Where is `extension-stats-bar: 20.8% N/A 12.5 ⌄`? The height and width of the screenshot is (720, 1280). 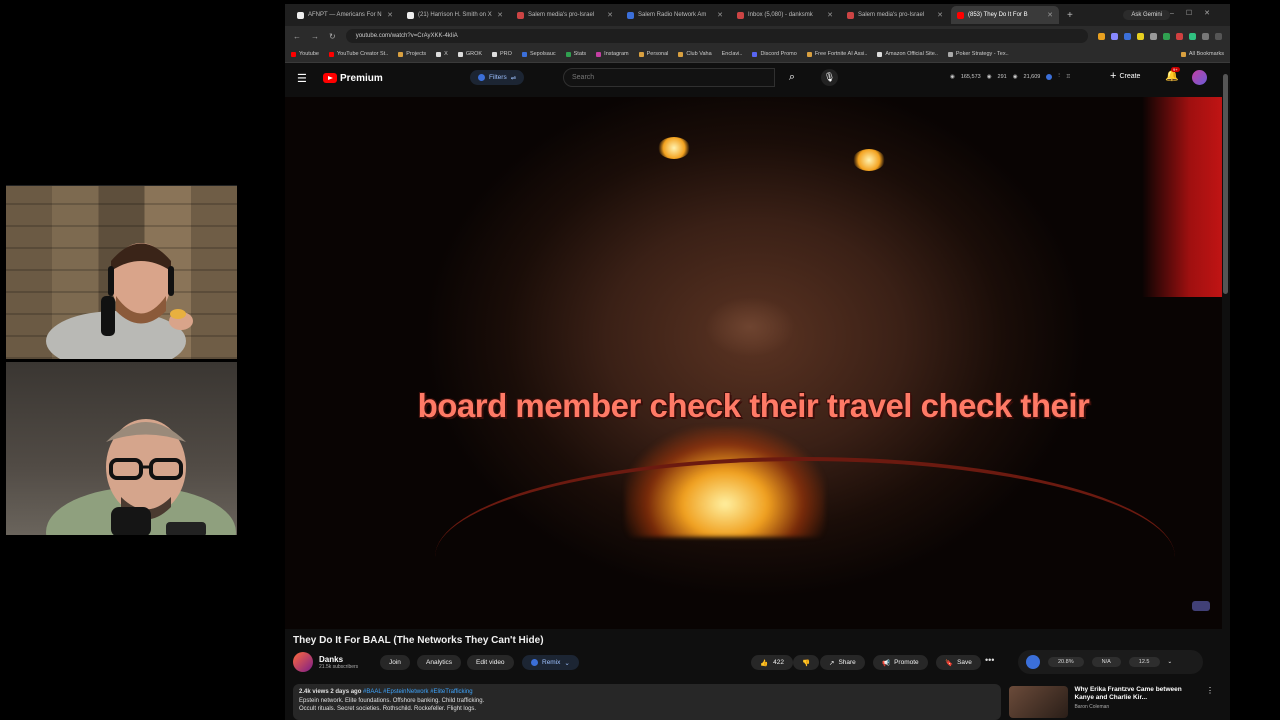
extension-stats-bar: 20.8% N/A 12.5 ⌄ is located at coordinates (1110, 662).